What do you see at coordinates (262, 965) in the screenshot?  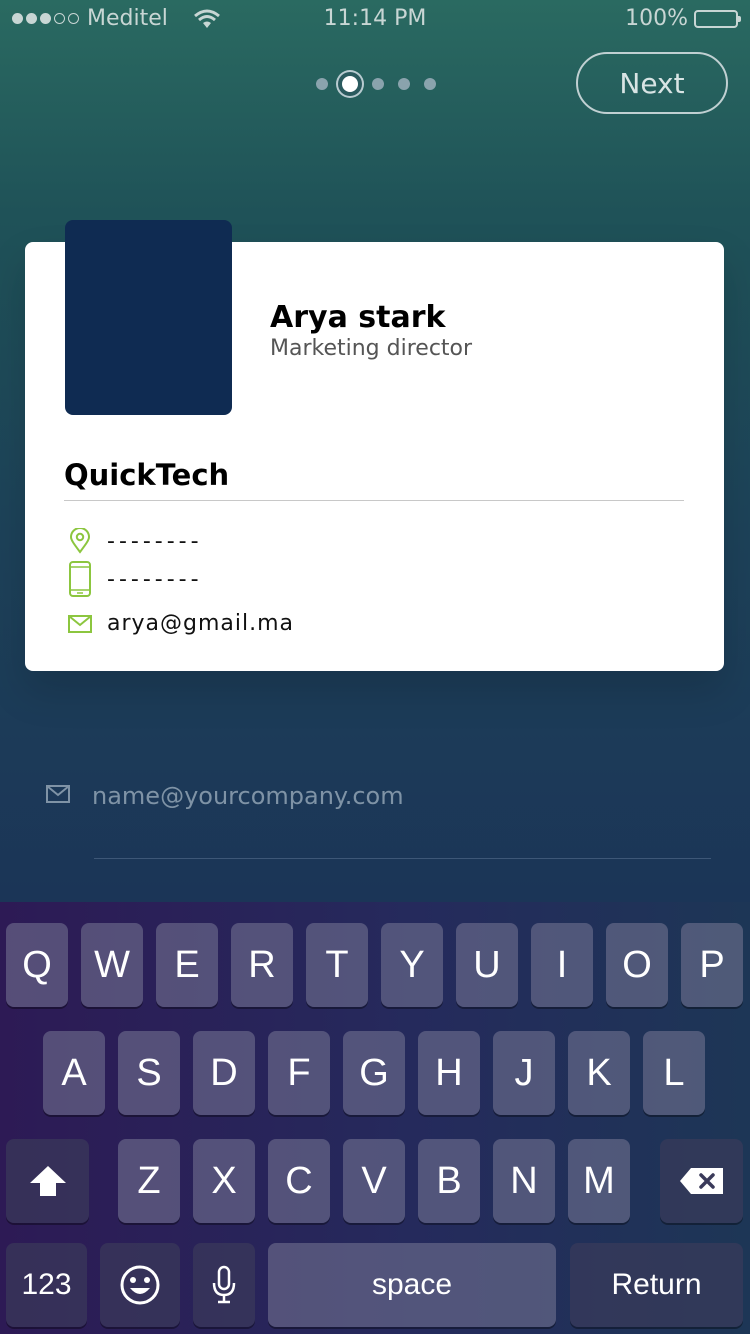 I see `key-r: R` at bounding box center [262, 965].